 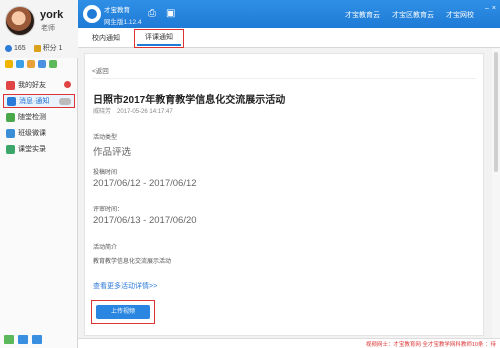 I want to click on sidebar-item-microlesson: 班级微课, so click(x=39, y=133).